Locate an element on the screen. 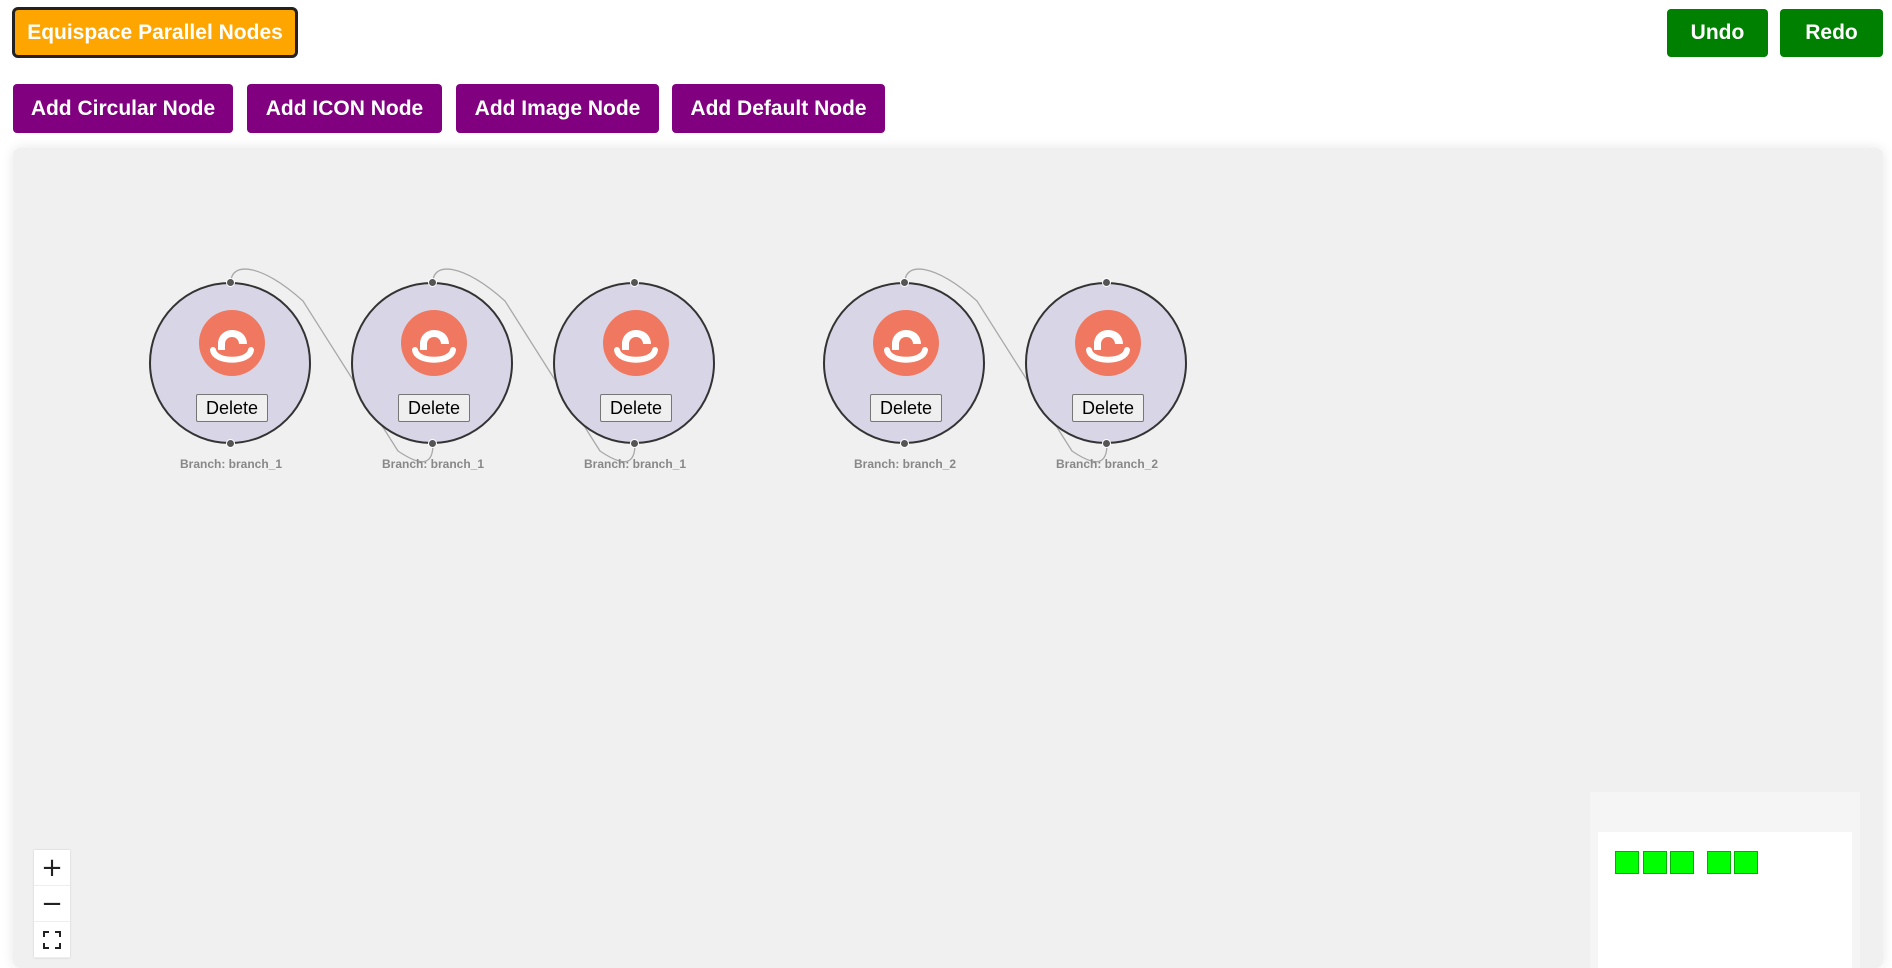 This screenshot has height=968, width=1892. minimap-viewport is located at coordinates (1725, 900).